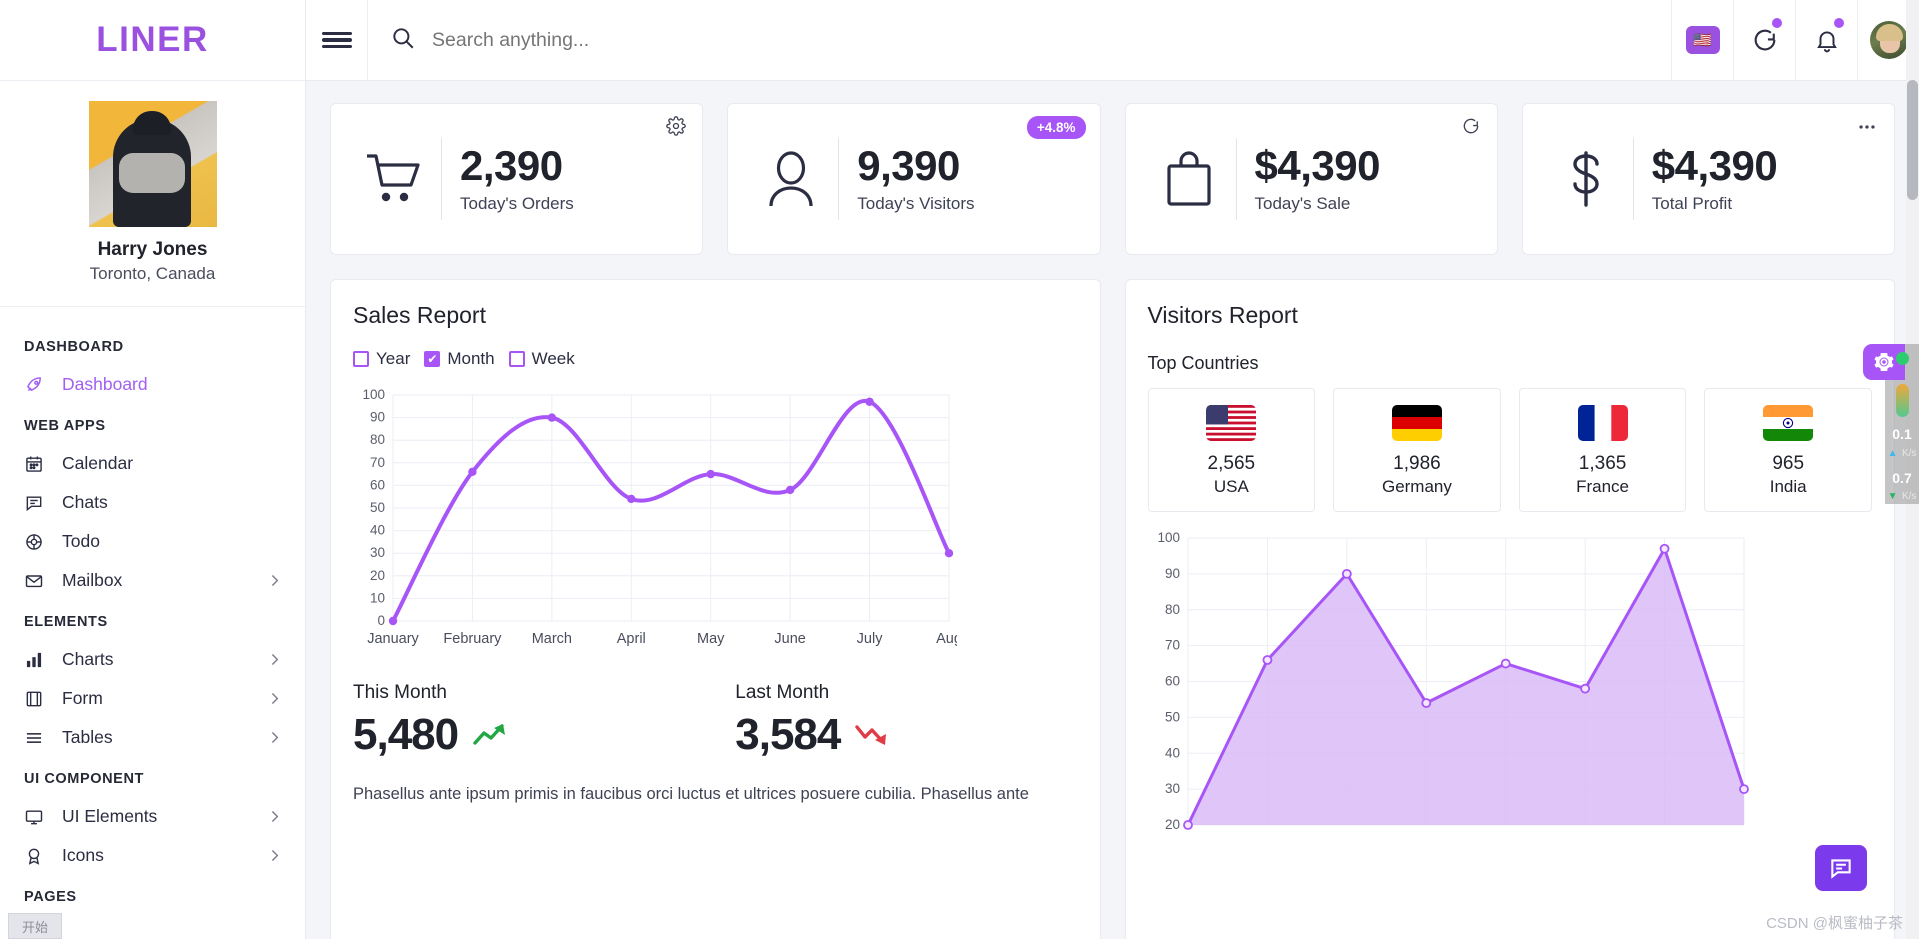 The image size is (1919, 939). What do you see at coordinates (916, 178) in the screenshot?
I see `stat-text: 9,390 Today's Visitors` at bounding box center [916, 178].